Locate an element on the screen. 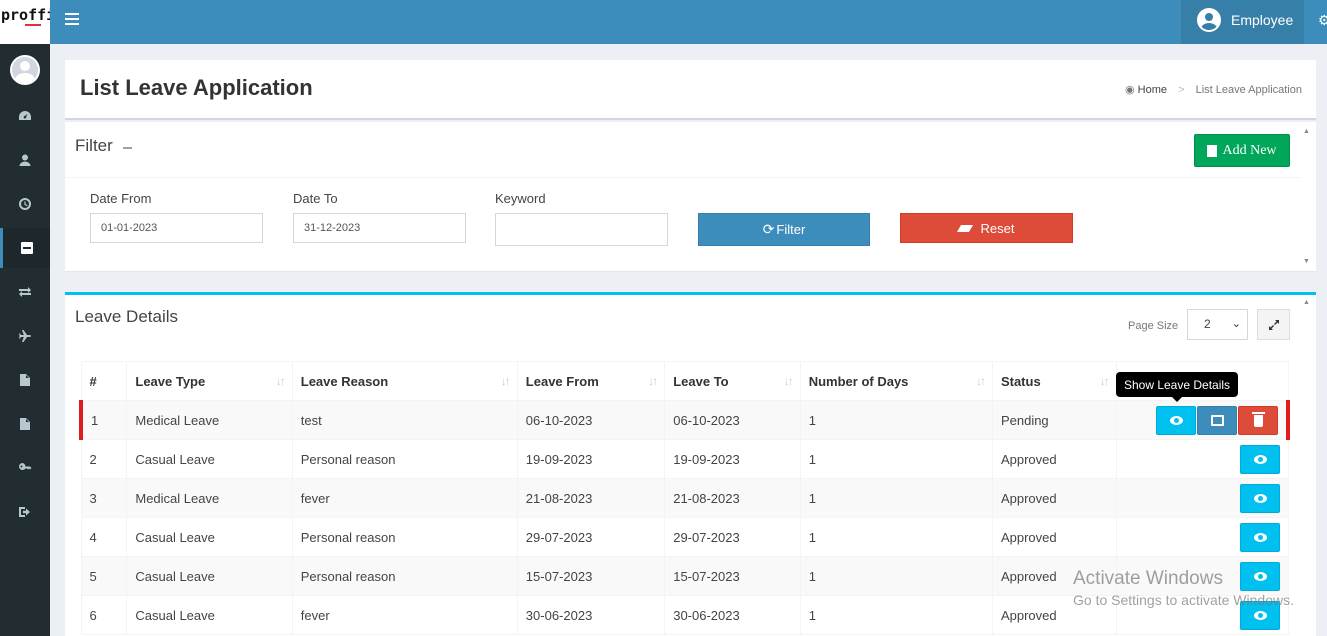 Image resolution: width=1327 pixels, height=636 pixels. file-icon is located at coordinates (1212, 150).